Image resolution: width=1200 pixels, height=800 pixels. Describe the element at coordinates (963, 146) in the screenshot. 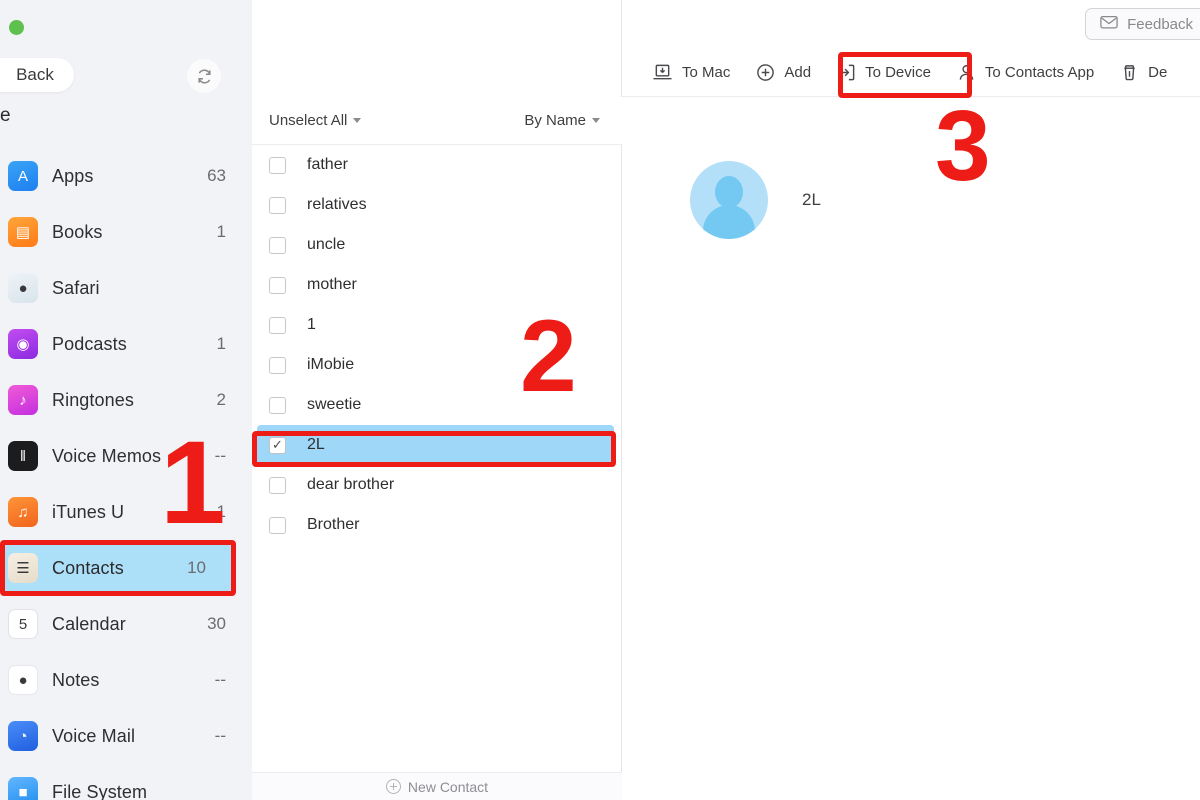

I see `annotation-step-3: 3` at that location.